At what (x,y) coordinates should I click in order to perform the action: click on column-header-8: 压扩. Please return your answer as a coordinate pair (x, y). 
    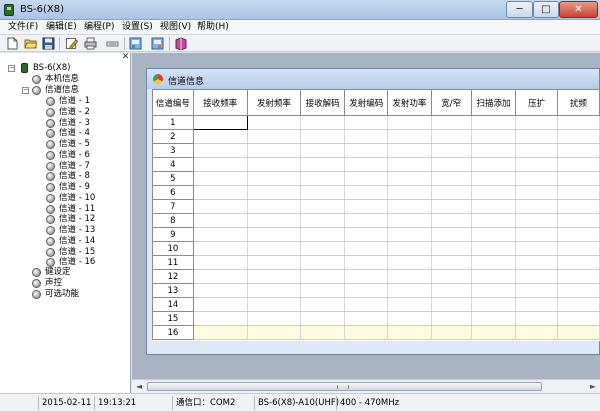
    Looking at the image, I should click on (537, 102).